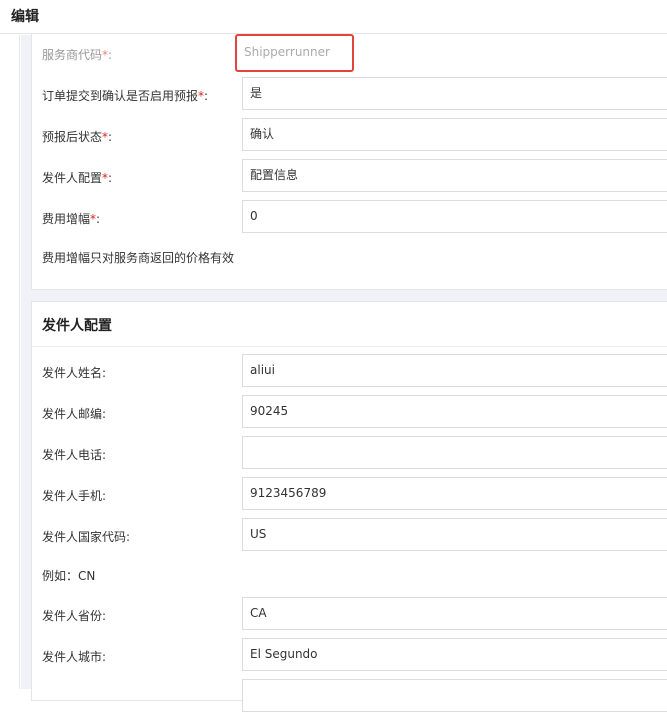 The width and height of the screenshot is (667, 712). What do you see at coordinates (69, 576) in the screenshot?
I see `sender-country-hint: 例如：CN` at bounding box center [69, 576].